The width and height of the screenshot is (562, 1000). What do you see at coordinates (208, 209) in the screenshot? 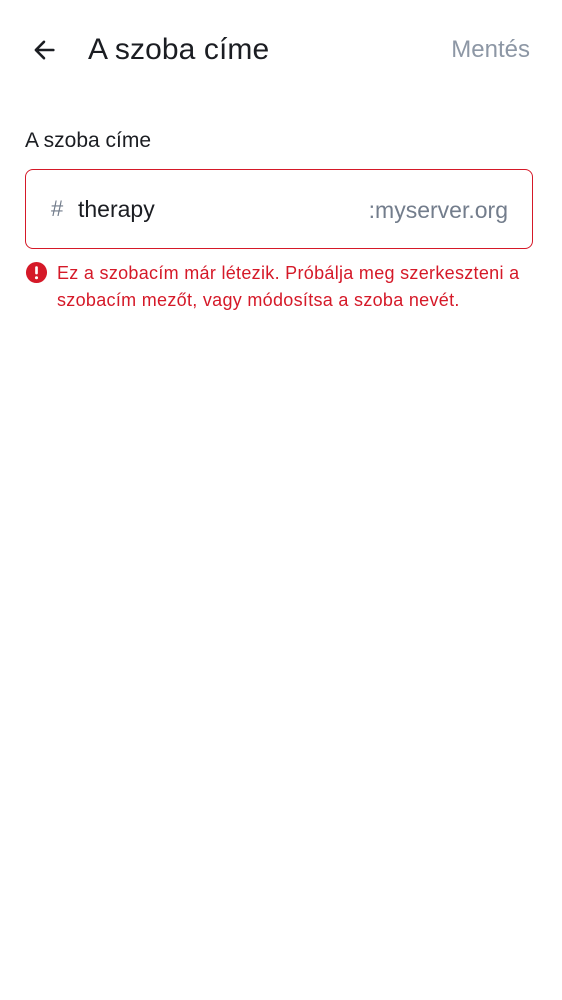
I see `room-alias-input` at bounding box center [208, 209].